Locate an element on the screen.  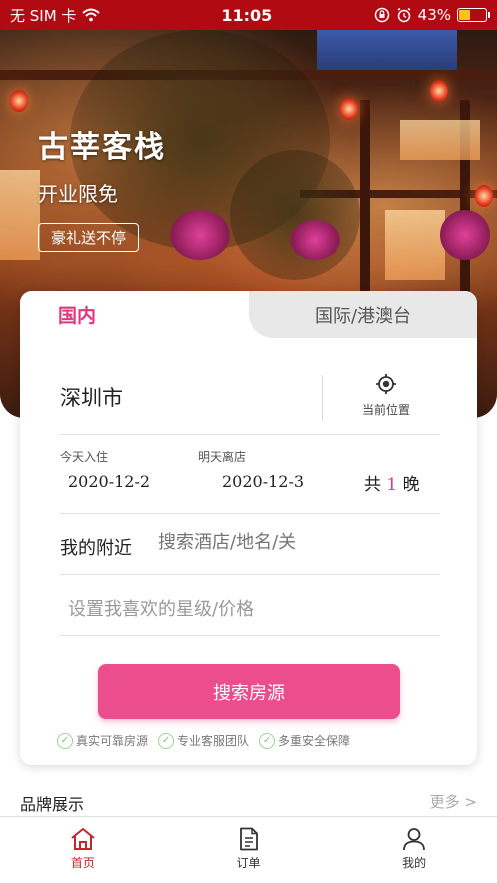
carrier-text: 无 SIM 卡 is located at coordinates (43, 15).